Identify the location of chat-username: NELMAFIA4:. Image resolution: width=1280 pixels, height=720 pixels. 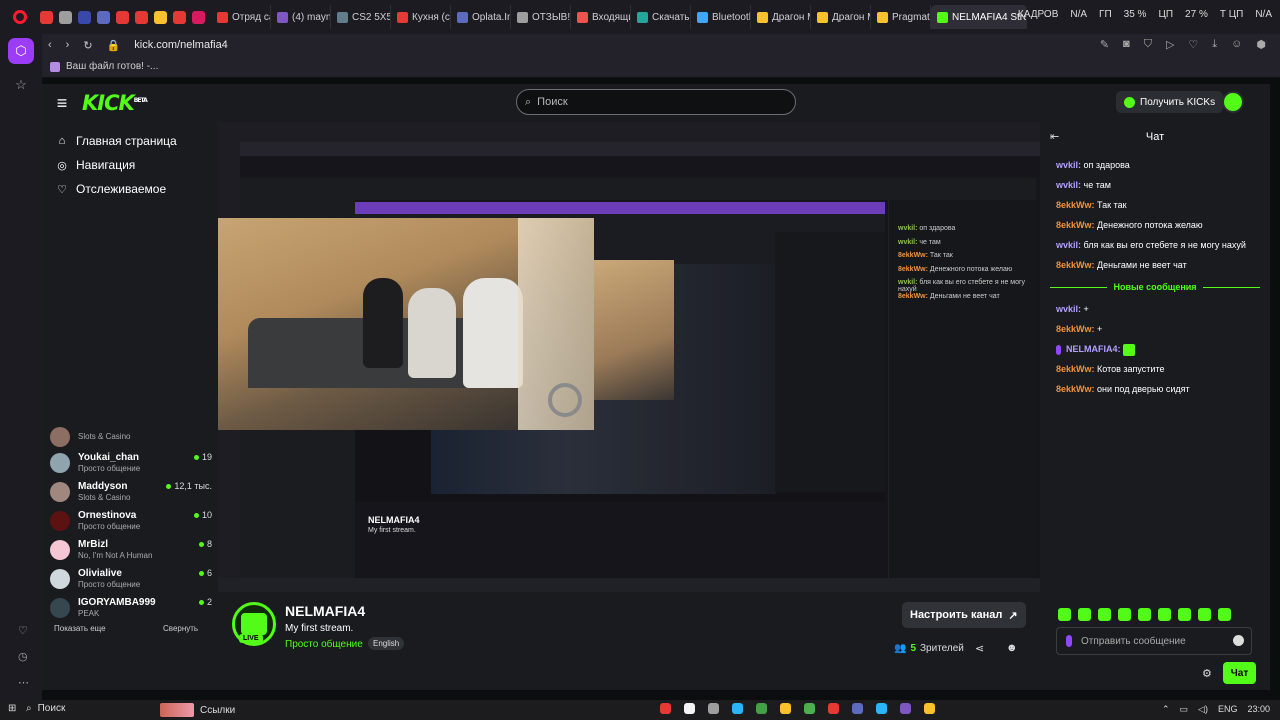
(1093, 349).